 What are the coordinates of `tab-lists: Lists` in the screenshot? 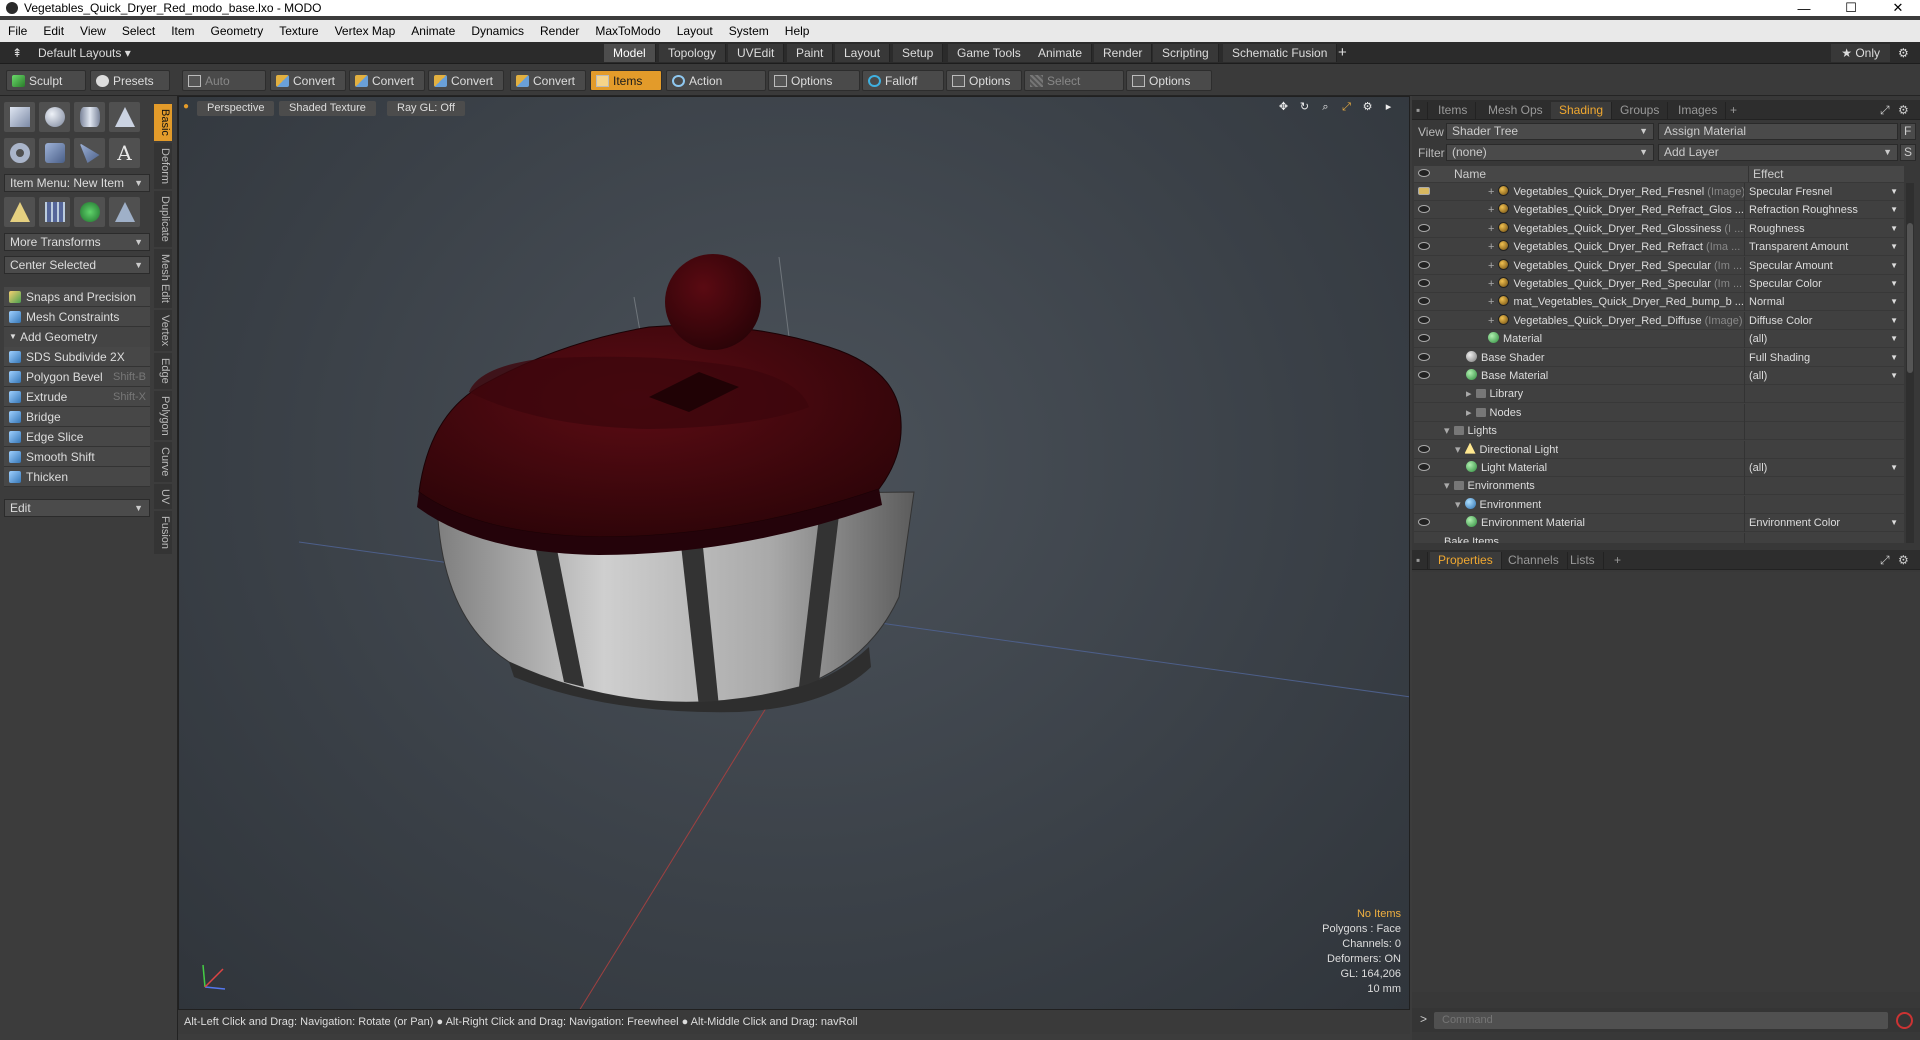 It's located at (1583, 560).